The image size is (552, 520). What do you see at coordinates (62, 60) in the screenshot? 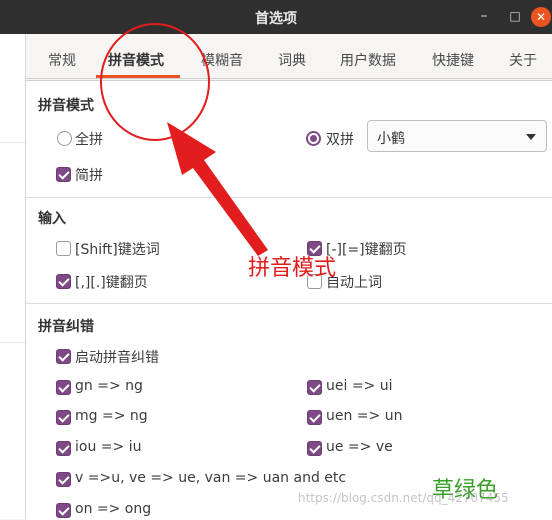
I see `tab-general: 常规` at bounding box center [62, 60].